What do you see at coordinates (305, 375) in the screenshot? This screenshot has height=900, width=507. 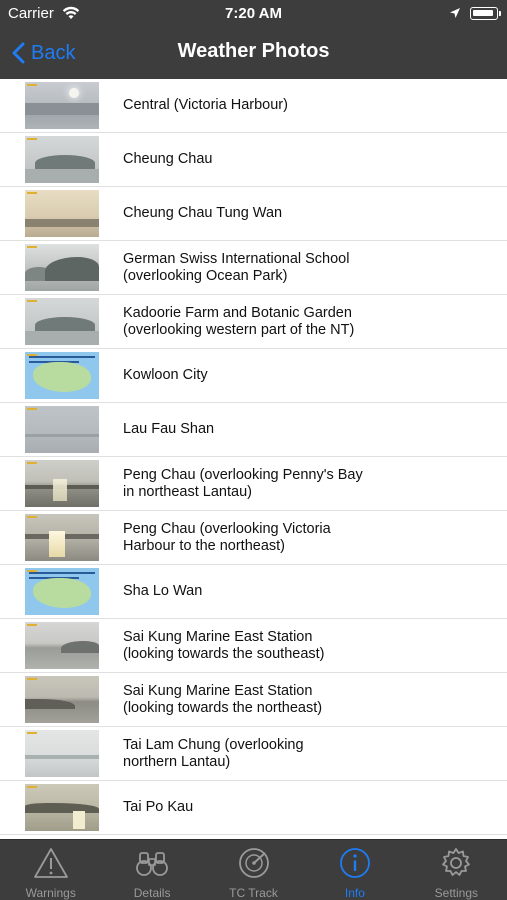 I see `location-name: Kowloon City` at bounding box center [305, 375].